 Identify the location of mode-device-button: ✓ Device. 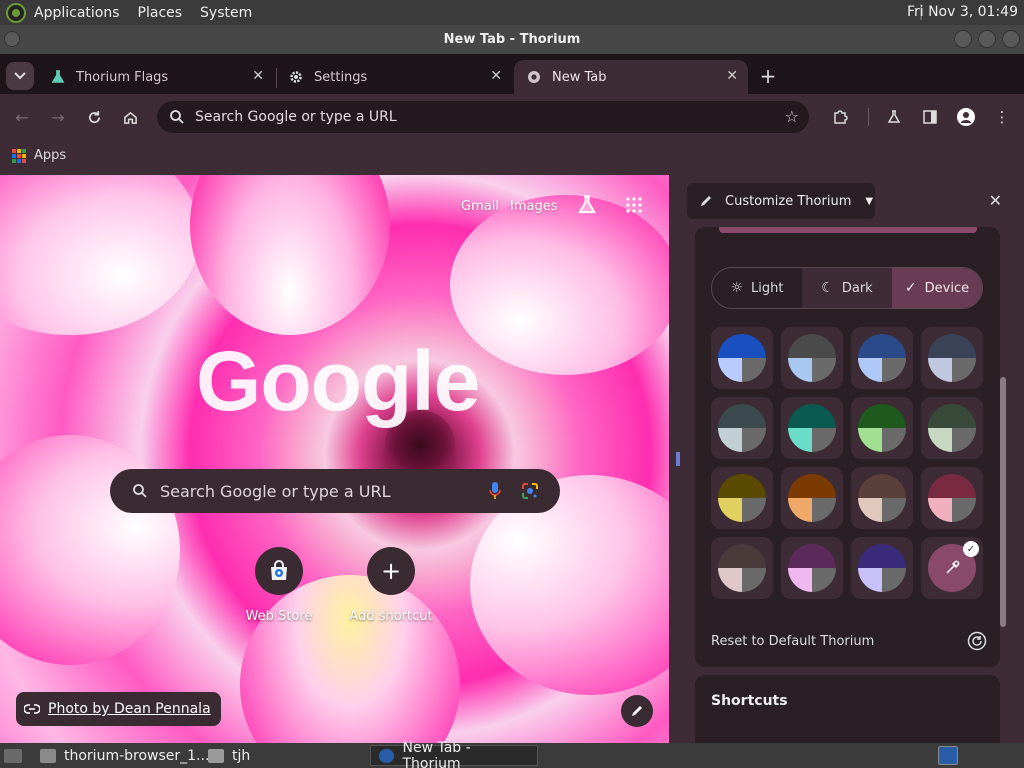
(937, 288).